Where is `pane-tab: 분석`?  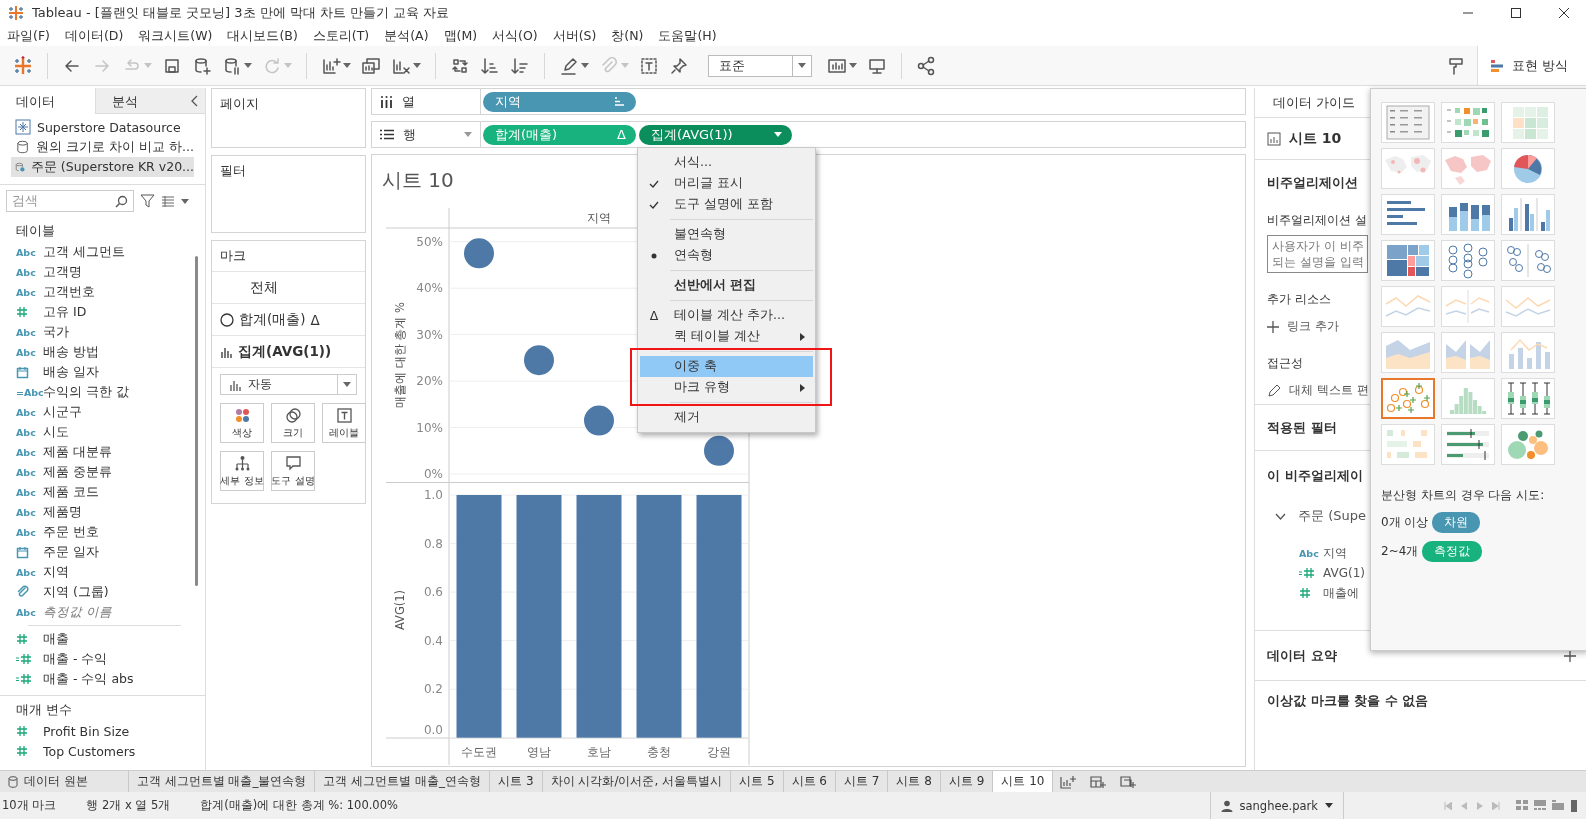 pane-tab: 분석 is located at coordinates (143, 100).